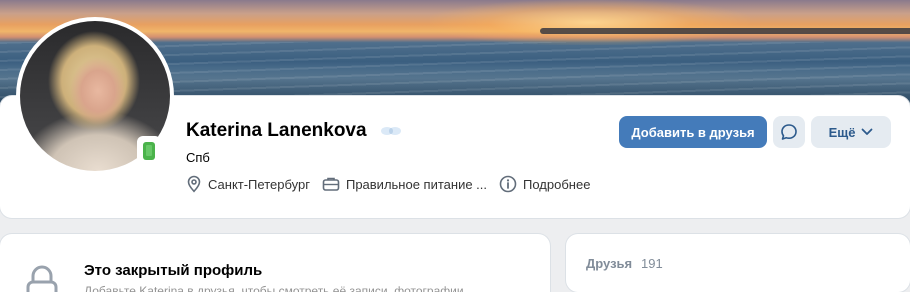 The width and height of the screenshot is (910, 292). I want to click on info-city: Санкт-Петербург, so click(248, 184).